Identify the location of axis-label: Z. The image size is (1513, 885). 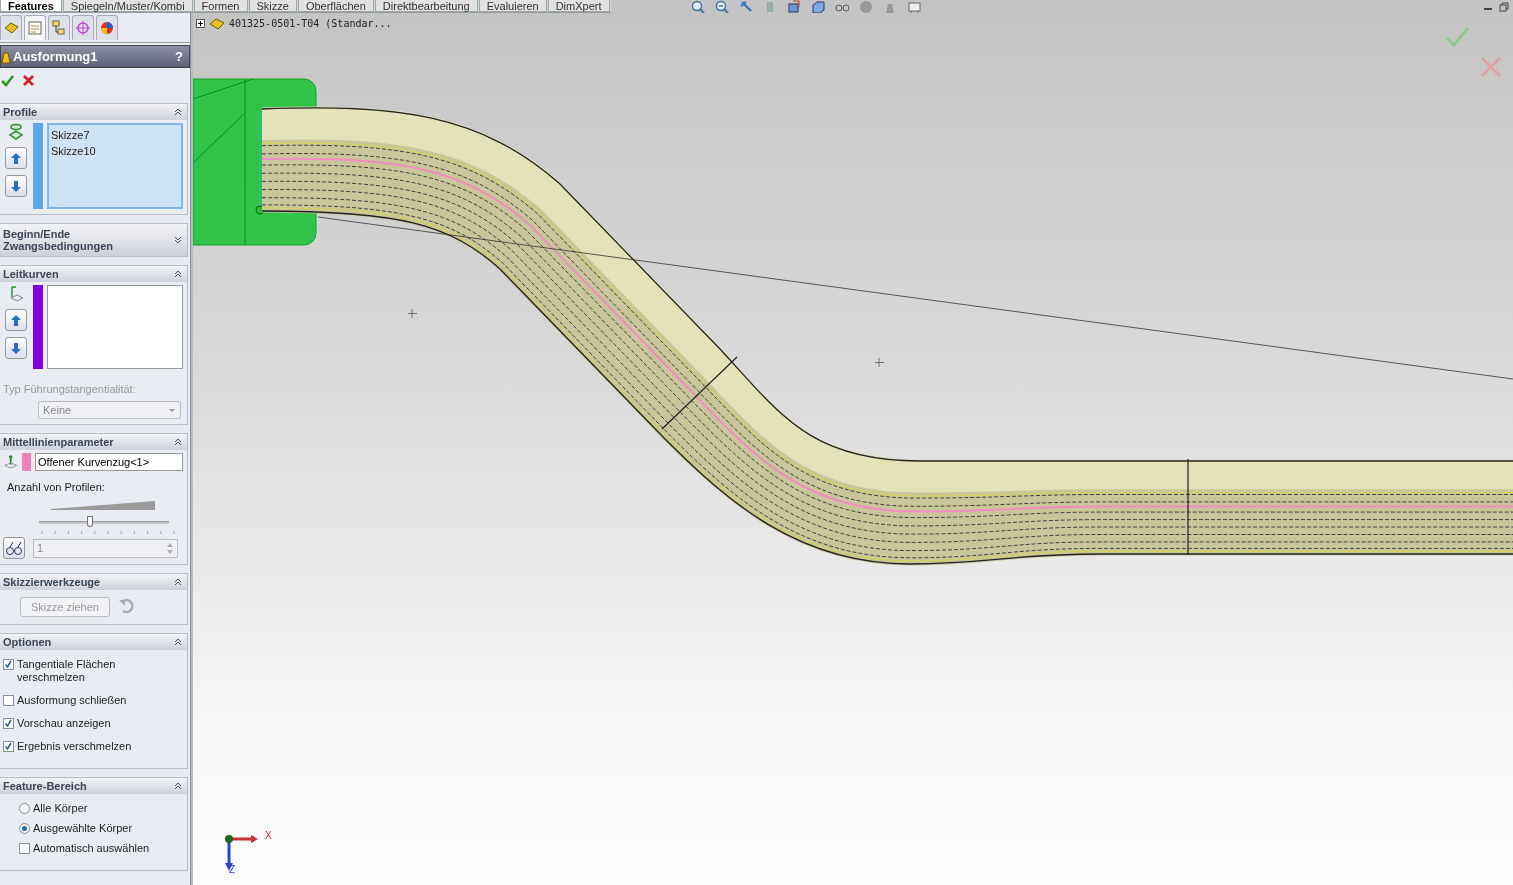
(232, 870).